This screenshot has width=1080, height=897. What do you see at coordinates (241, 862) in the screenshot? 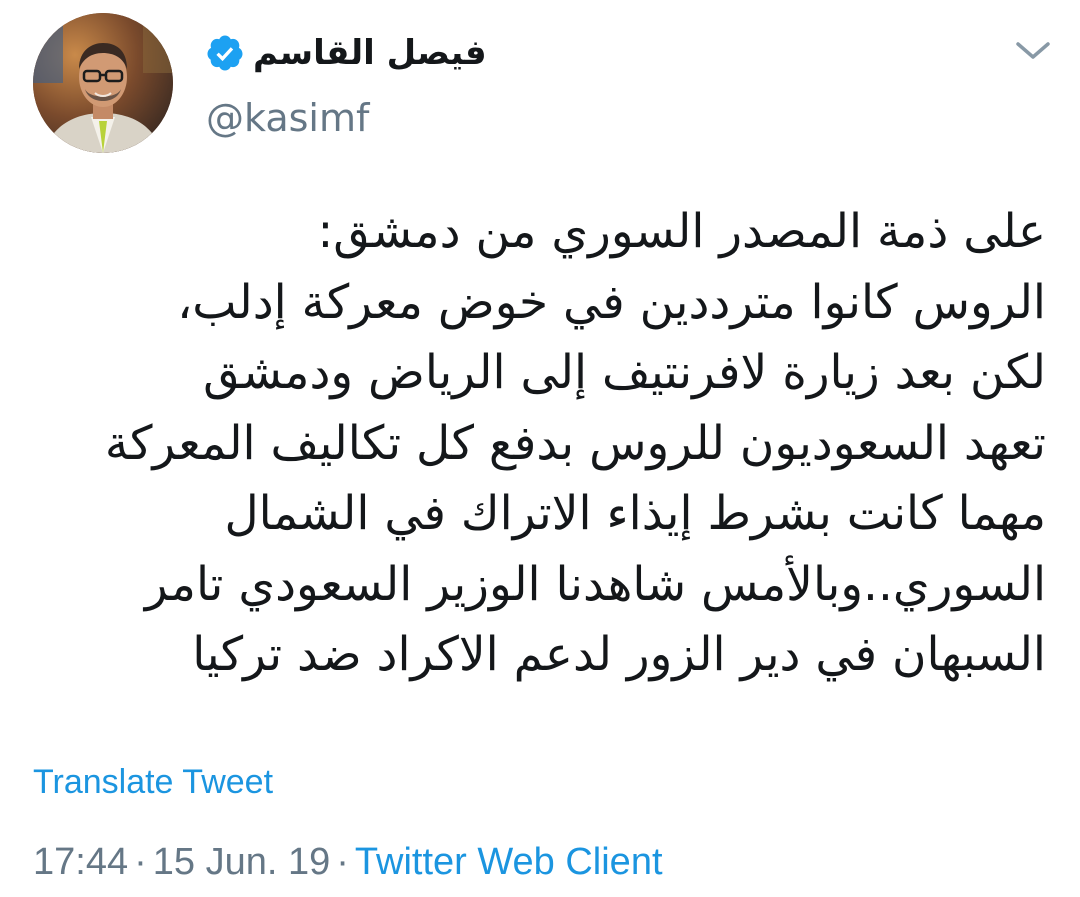
I see `tweet-date: 15 Jun. 19` at bounding box center [241, 862].